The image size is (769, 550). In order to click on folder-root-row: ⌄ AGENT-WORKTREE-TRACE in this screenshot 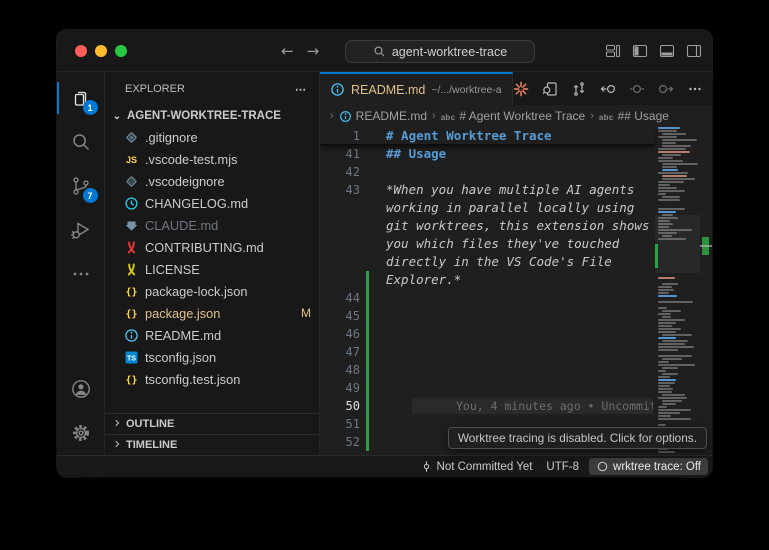, I will do `click(212, 116)`.